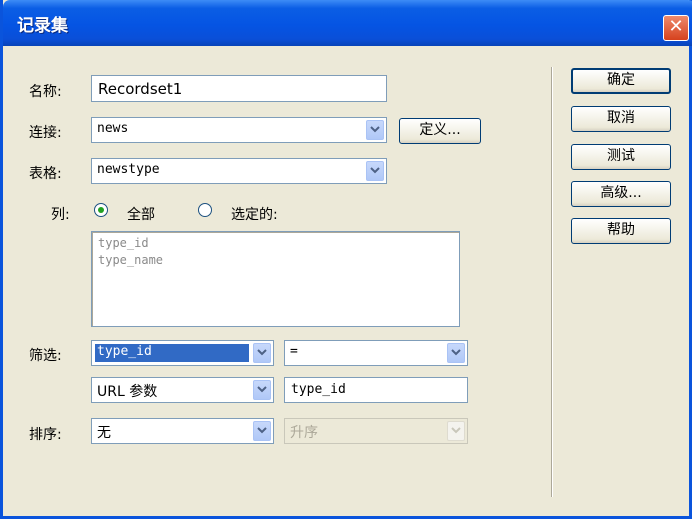 The height and width of the screenshot is (519, 692). I want to click on filter-source-select: URL 参数, so click(182, 390).